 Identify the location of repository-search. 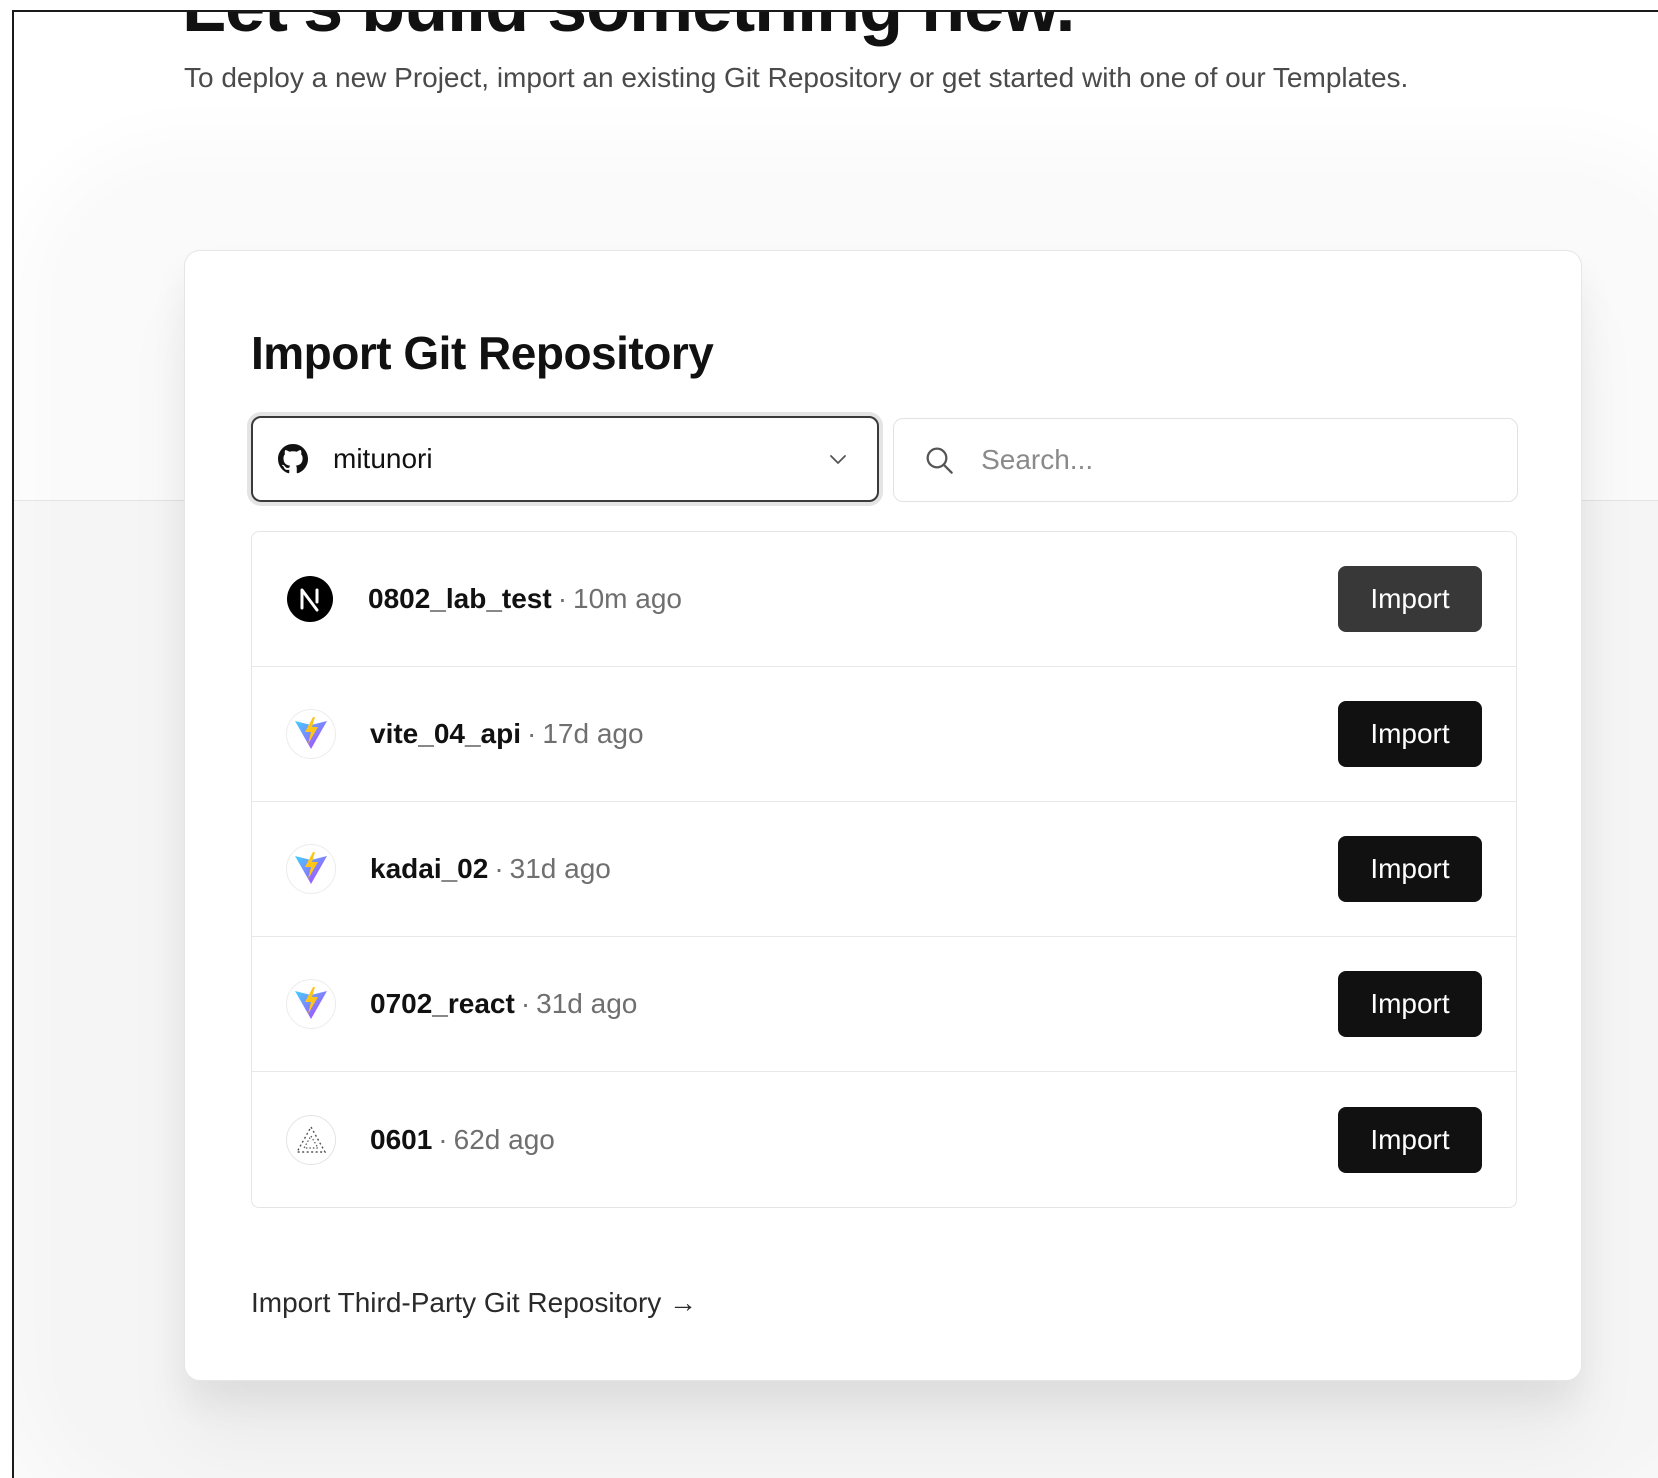
(1205, 460).